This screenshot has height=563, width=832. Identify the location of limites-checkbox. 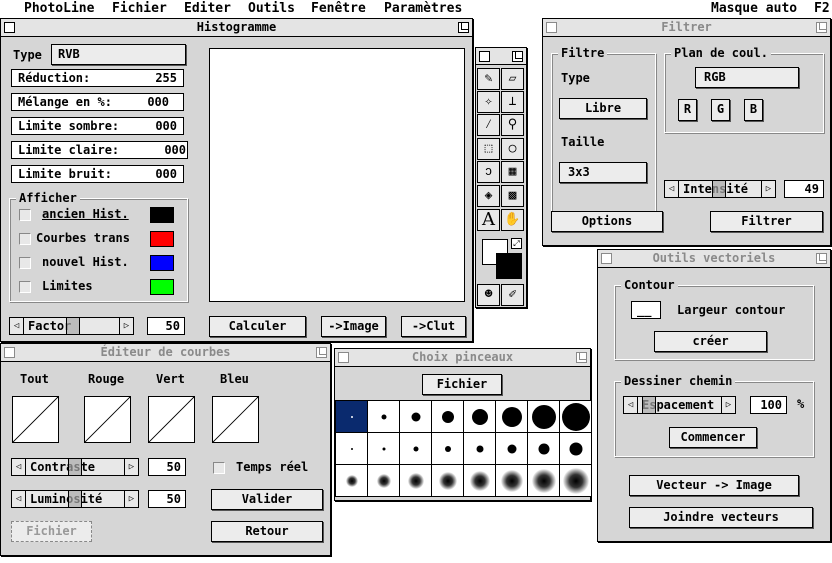
(25, 287).